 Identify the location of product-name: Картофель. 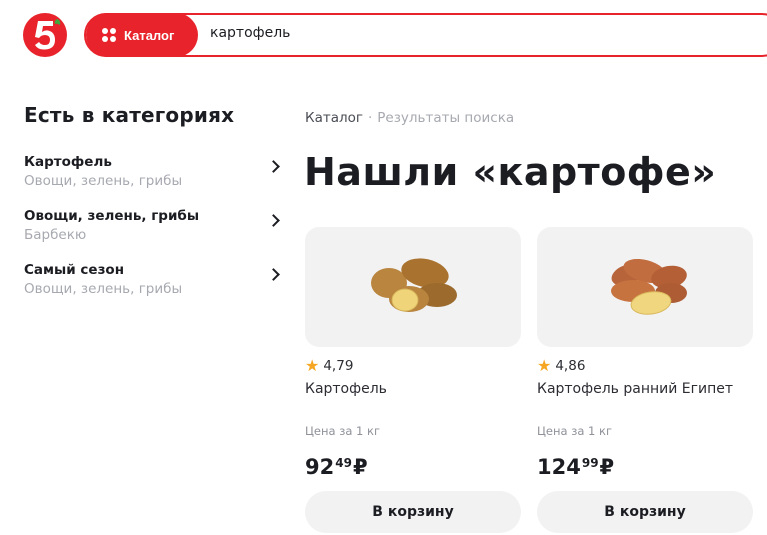
(346, 389).